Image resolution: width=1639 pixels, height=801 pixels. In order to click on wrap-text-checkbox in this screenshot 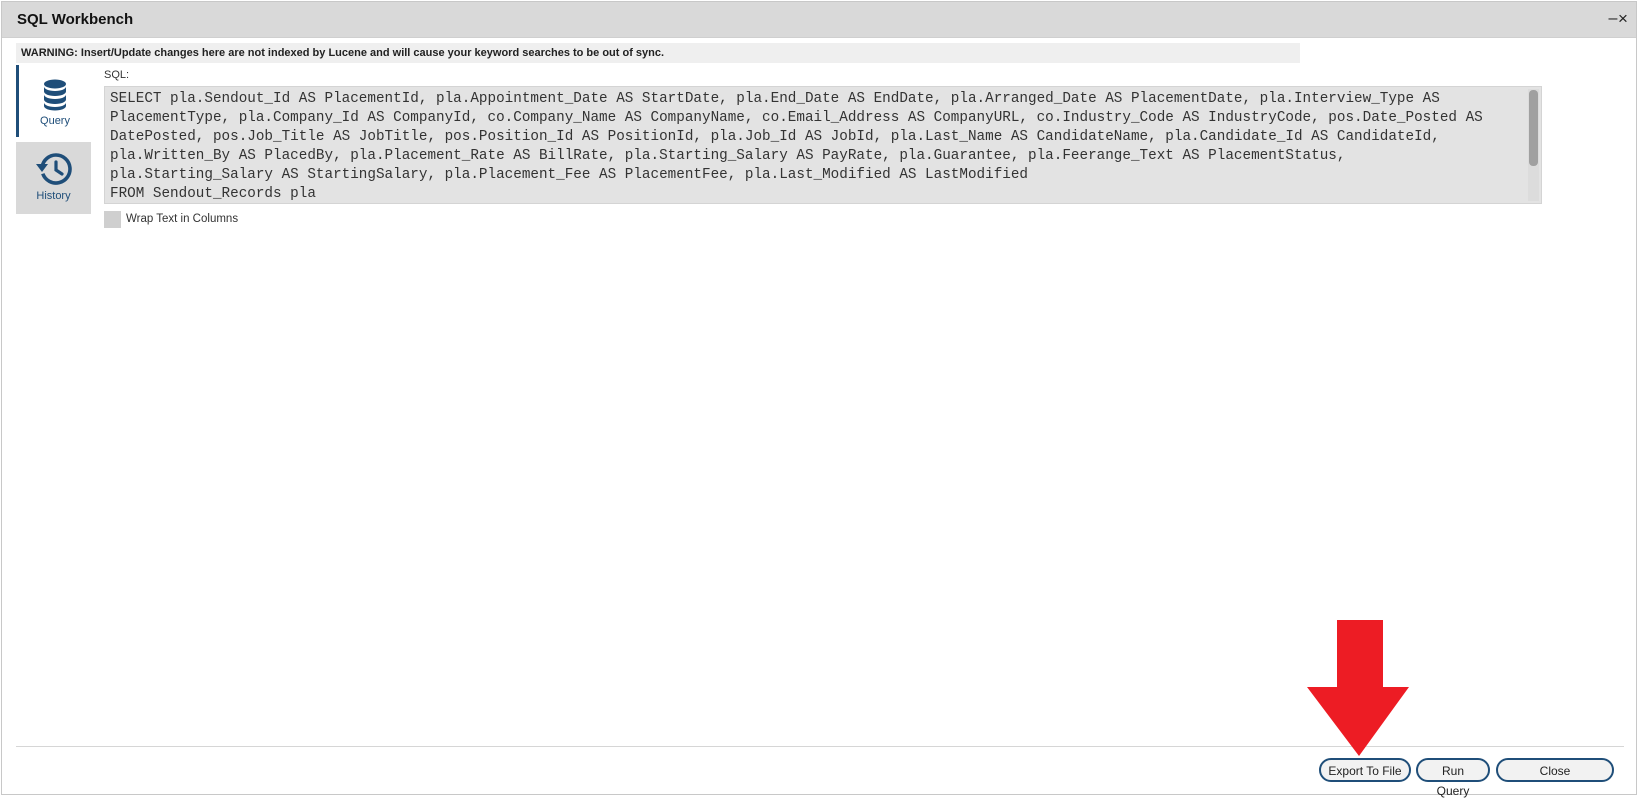, I will do `click(112, 219)`.